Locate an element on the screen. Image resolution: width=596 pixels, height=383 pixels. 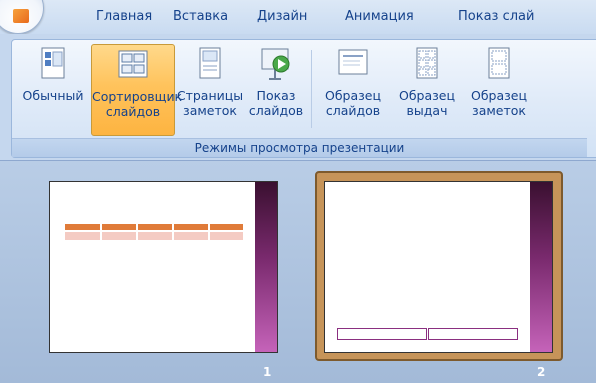
tab-design: Дизайн is located at coordinates (282, 16).